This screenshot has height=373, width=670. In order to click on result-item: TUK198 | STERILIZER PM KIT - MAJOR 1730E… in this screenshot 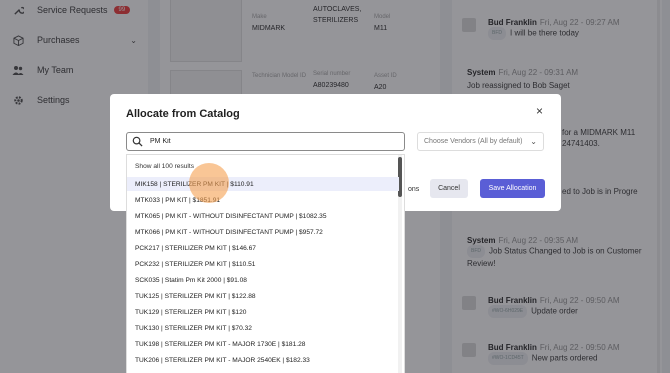, I will do `click(263, 344)`.